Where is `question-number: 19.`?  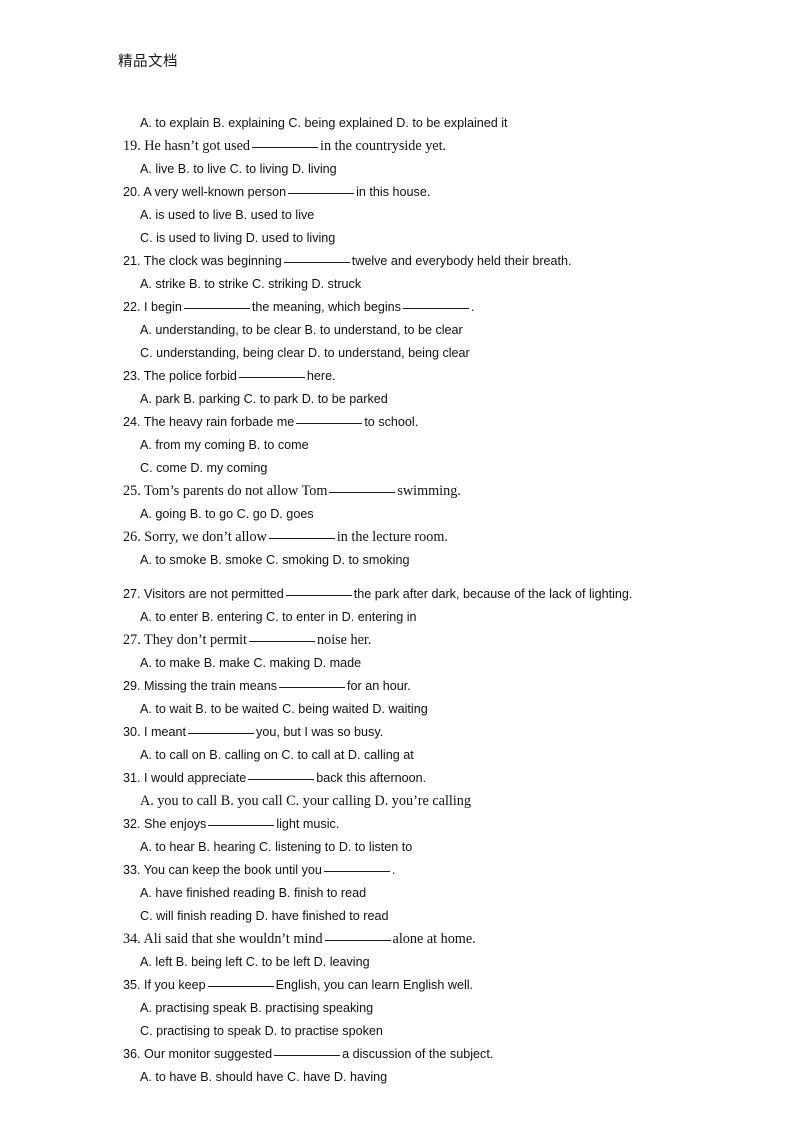
question-number: 19. is located at coordinates (132, 146).